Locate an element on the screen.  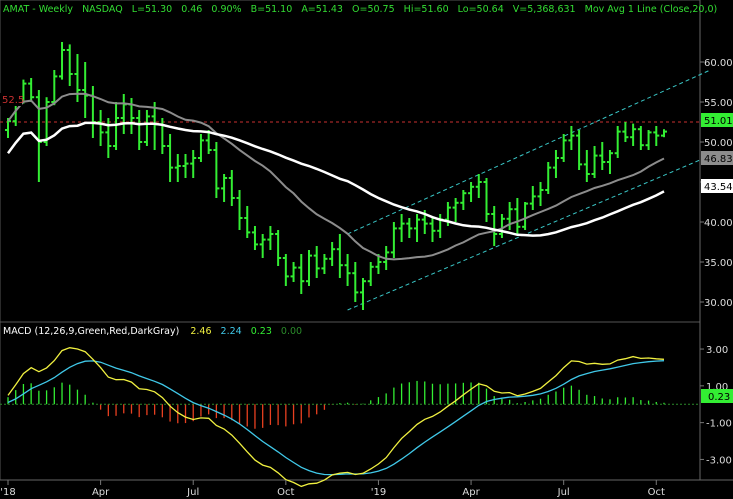
time-tick-label: '19 is located at coordinates (378, 492).